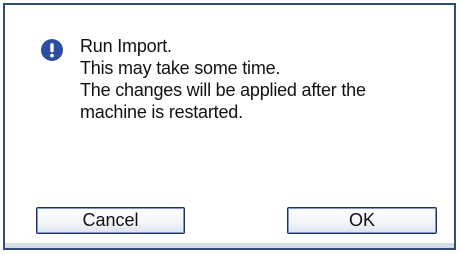 The height and width of the screenshot is (254, 461). What do you see at coordinates (180, 68) in the screenshot?
I see `message-line: This may take some time.` at bounding box center [180, 68].